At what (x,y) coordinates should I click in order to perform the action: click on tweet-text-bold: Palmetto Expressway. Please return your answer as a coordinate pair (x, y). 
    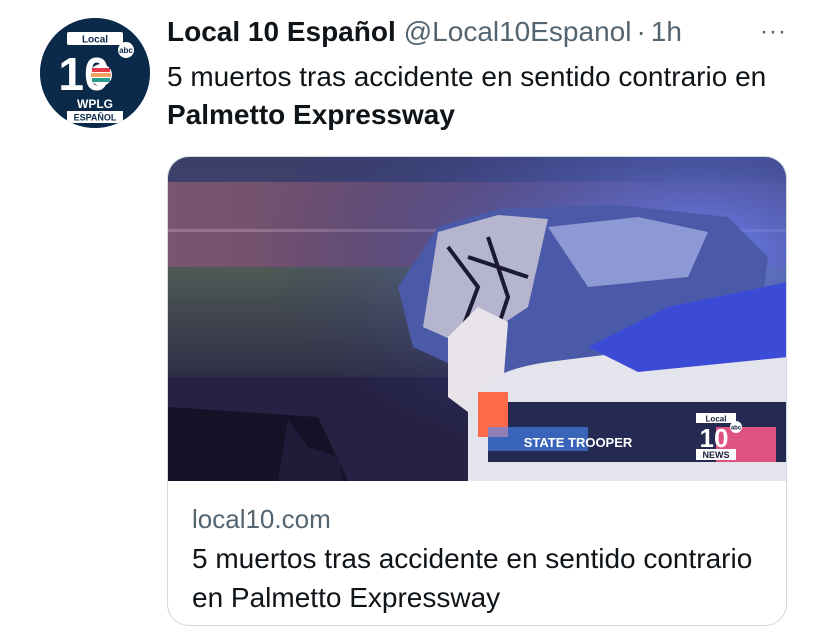
    Looking at the image, I should click on (311, 114).